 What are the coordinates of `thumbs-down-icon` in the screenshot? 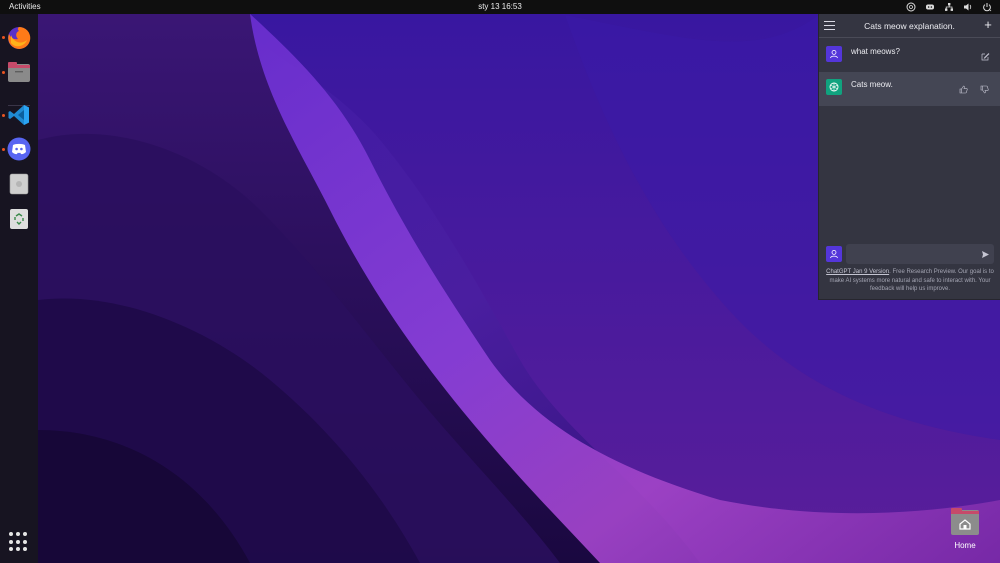 It's located at (984, 89).